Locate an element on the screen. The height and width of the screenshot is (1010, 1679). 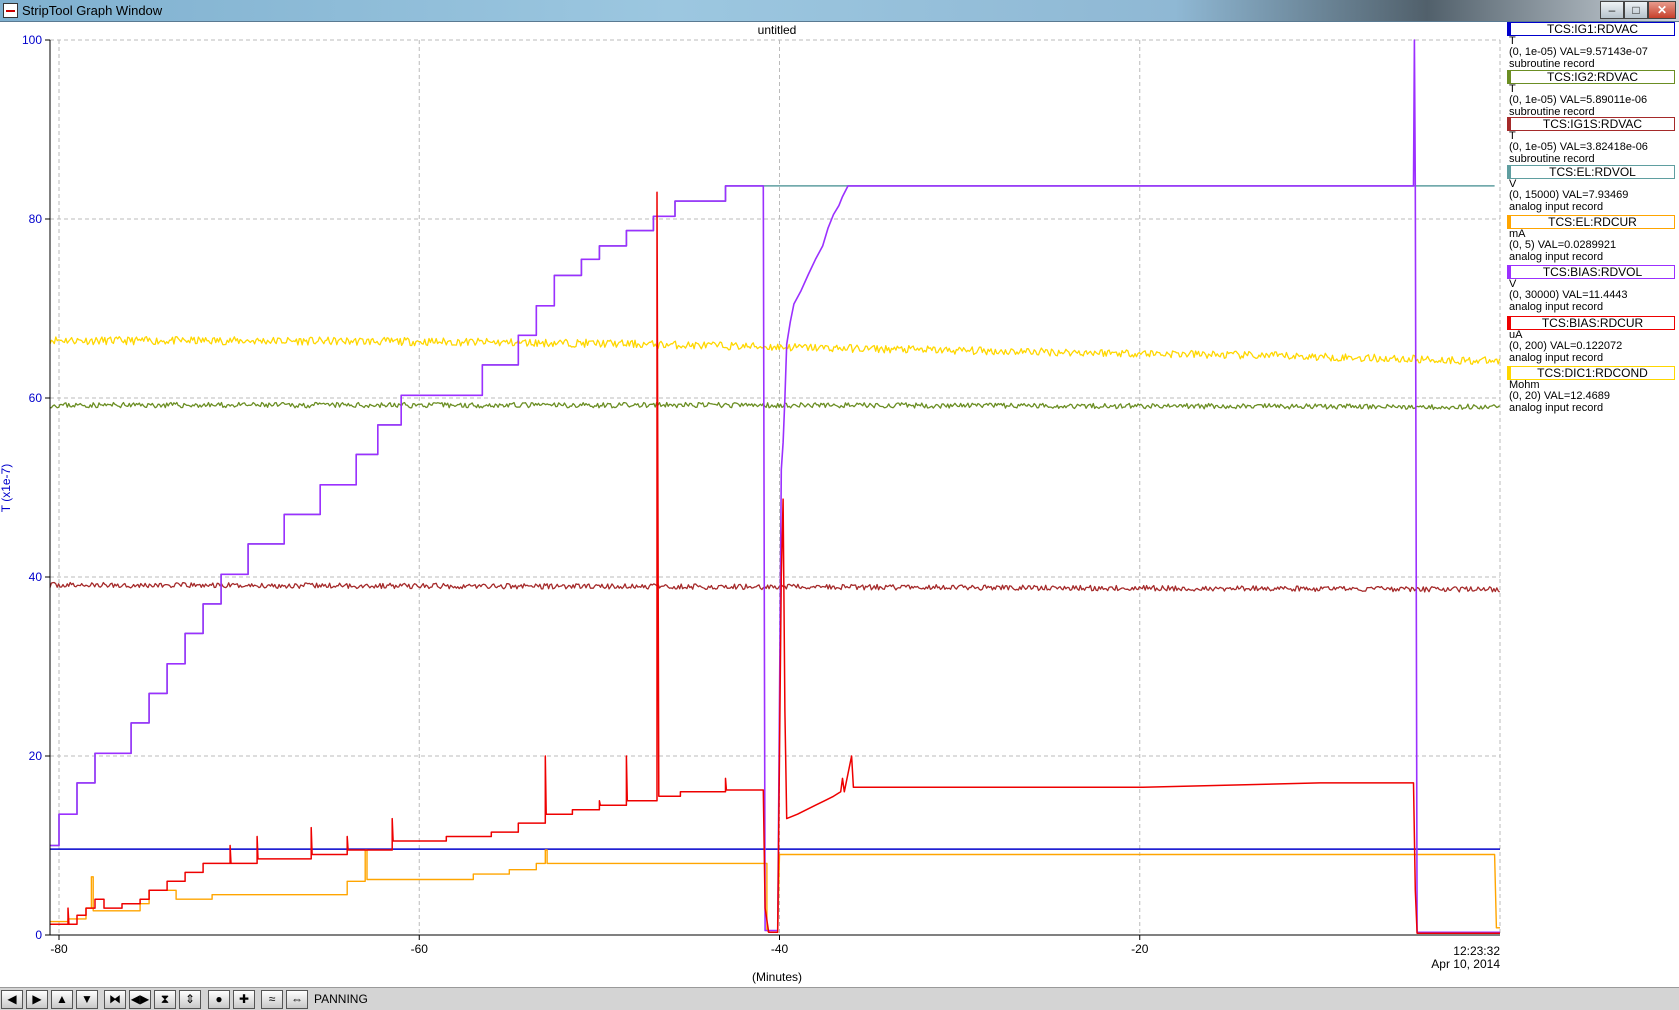
y-tick-label: 100 is located at coordinates (32, 40).